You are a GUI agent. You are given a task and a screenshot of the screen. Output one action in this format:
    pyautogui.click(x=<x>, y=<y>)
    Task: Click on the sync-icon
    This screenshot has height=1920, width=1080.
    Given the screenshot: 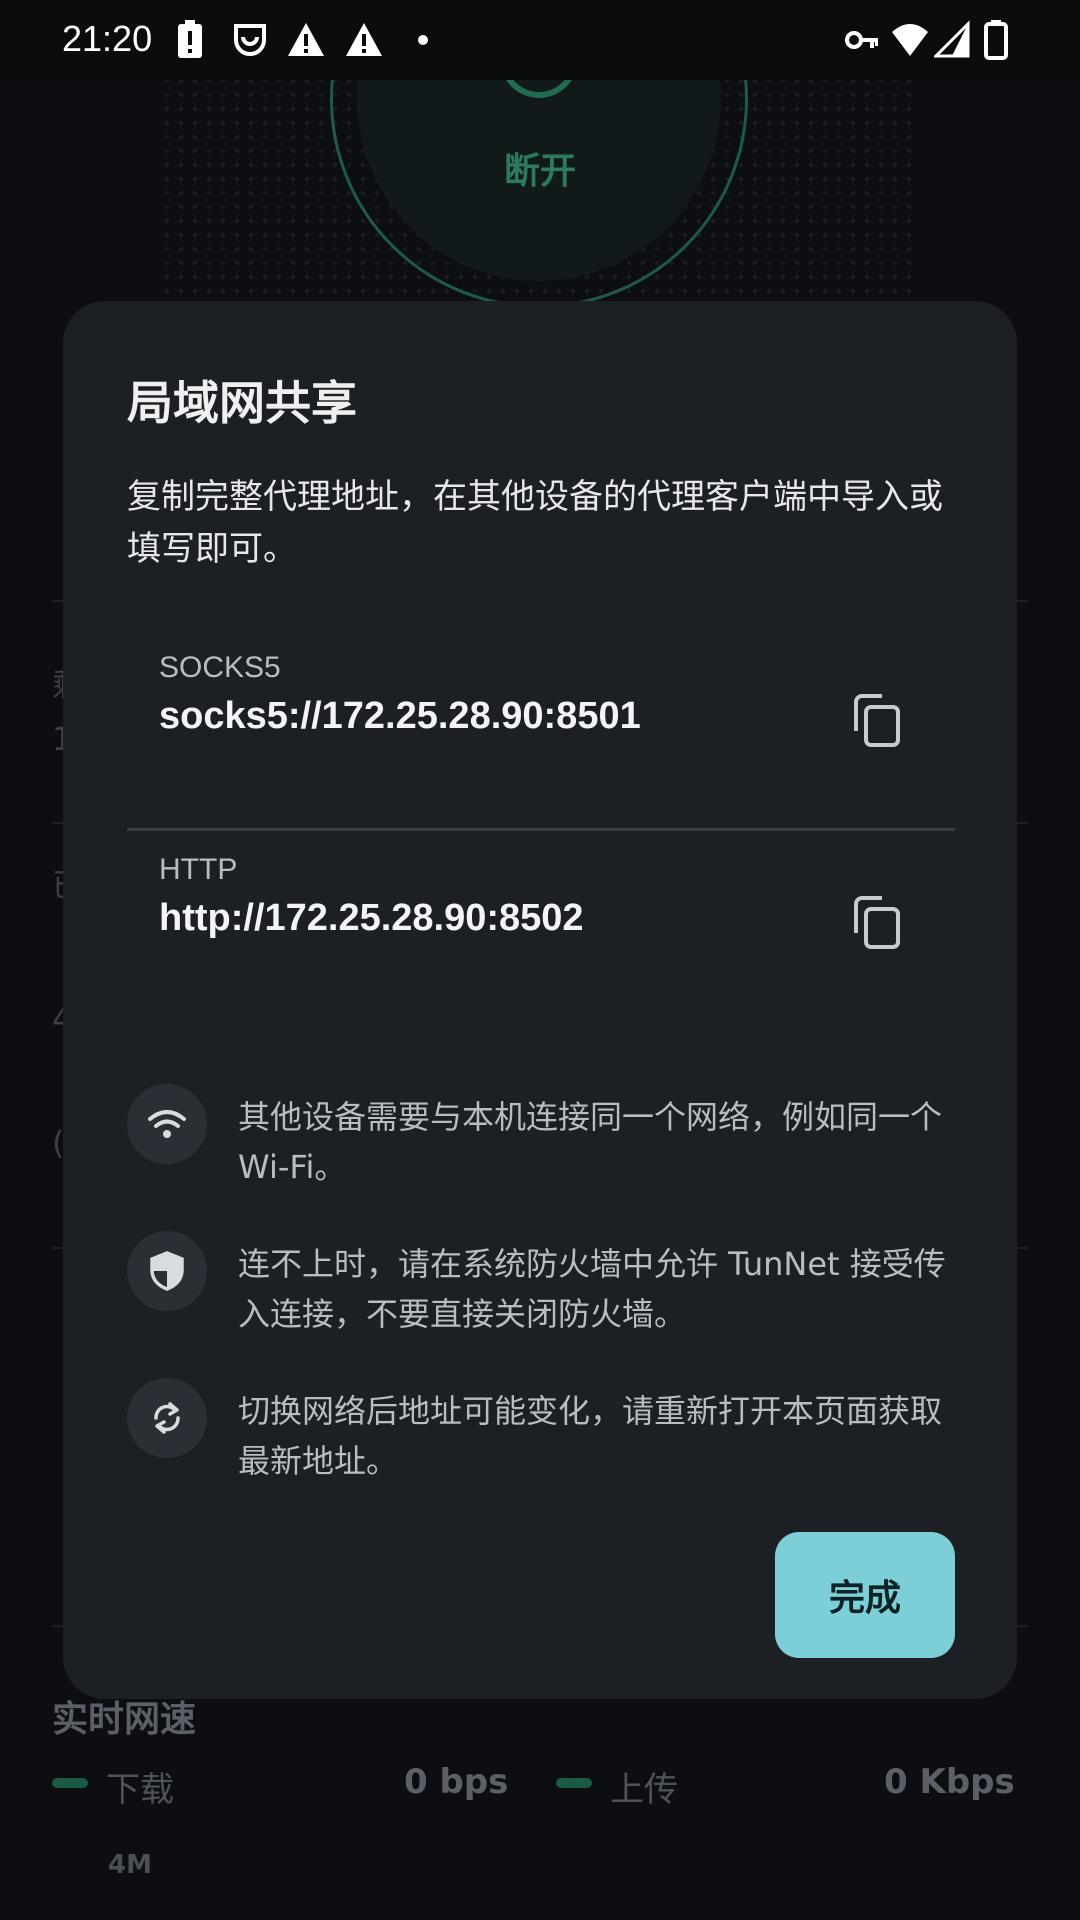 What is the action you would take?
    pyautogui.click(x=167, y=1418)
    